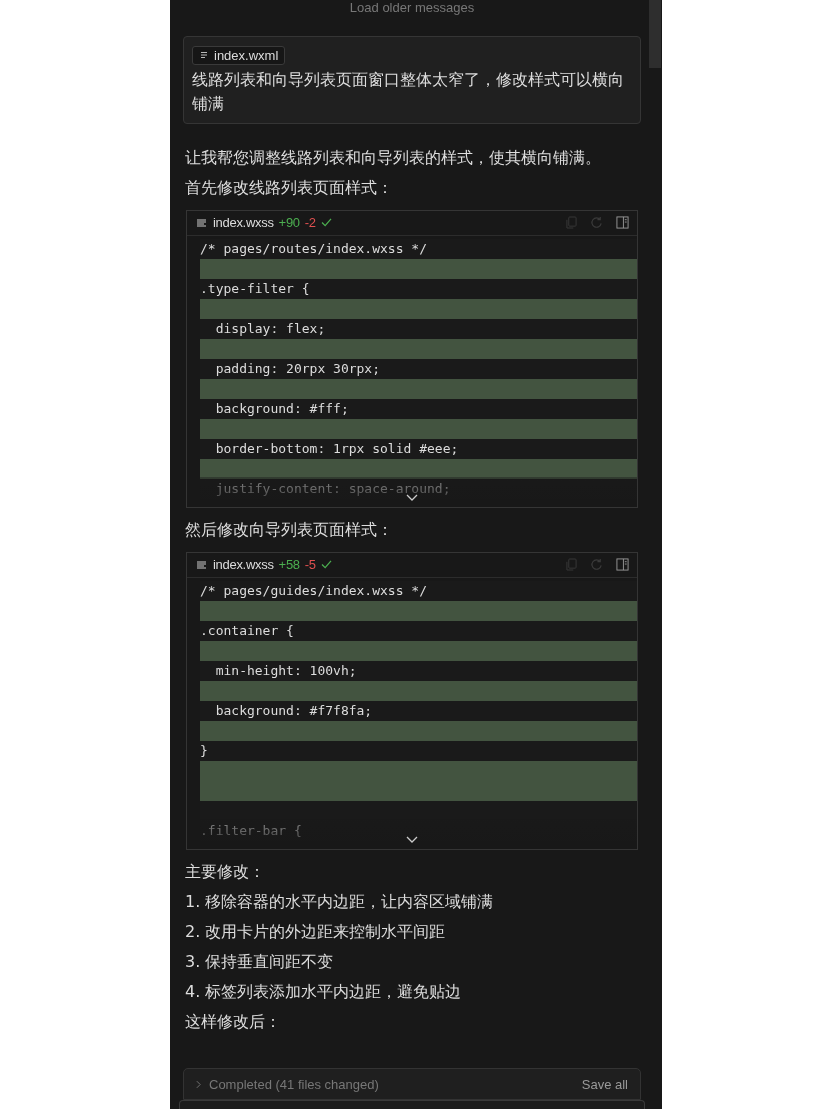 The width and height of the screenshot is (831, 1109). I want to click on load-older-link: Load older messages, so click(412, 8).